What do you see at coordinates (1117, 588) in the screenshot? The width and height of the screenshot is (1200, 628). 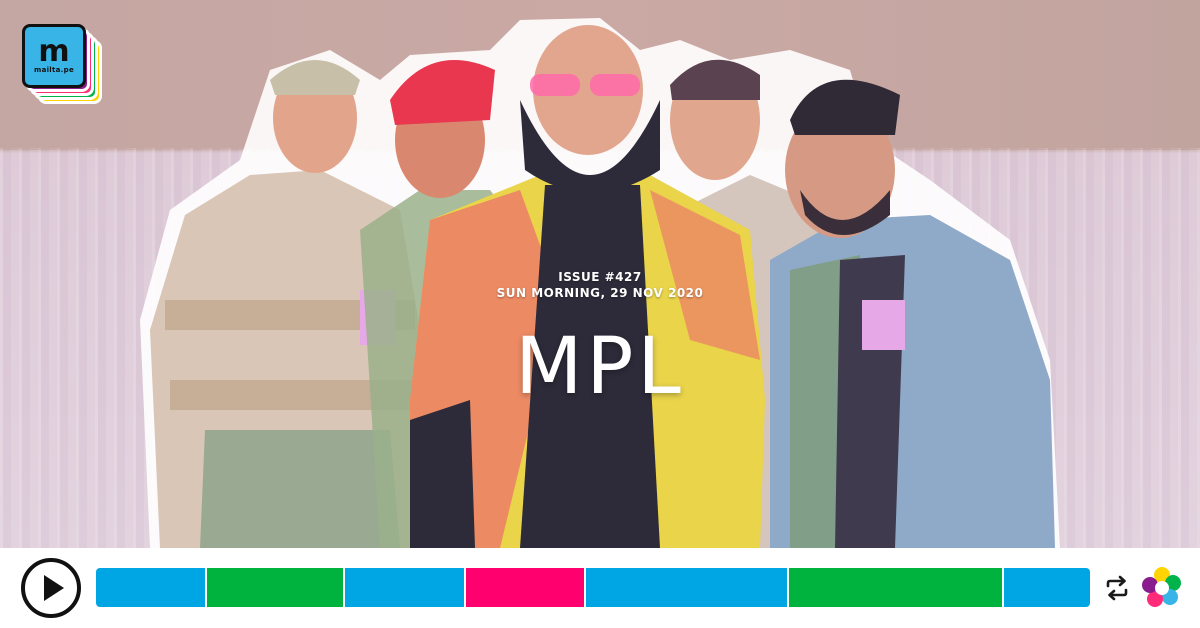 I see `repeat-icon` at bounding box center [1117, 588].